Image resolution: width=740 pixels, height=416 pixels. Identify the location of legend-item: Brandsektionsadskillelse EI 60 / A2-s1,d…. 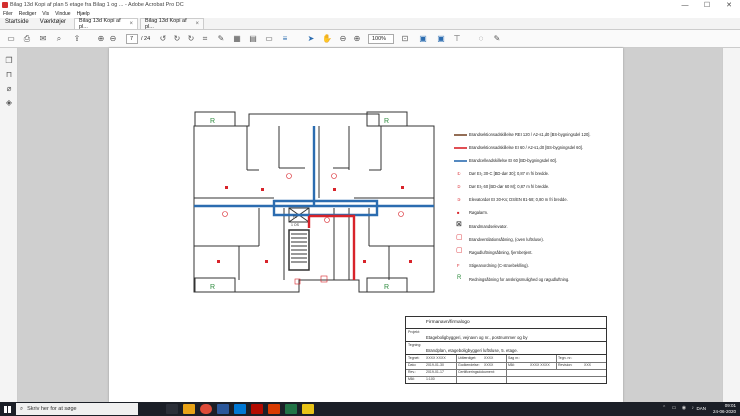
(526, 147).